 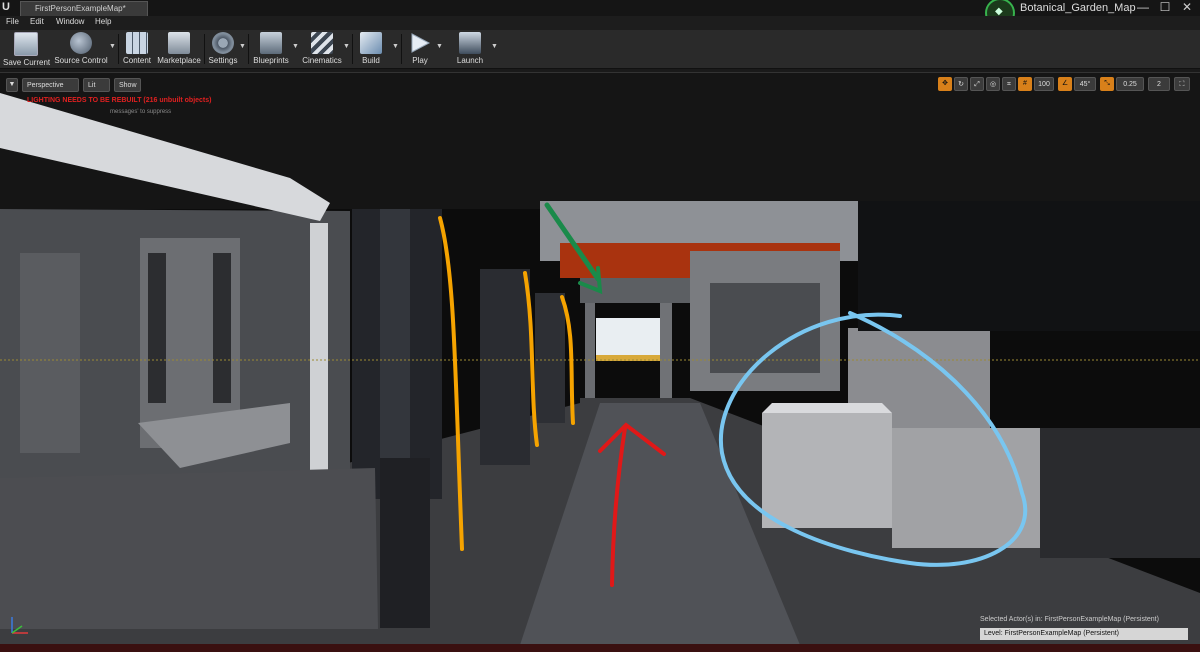 What do you see at coordinates (600, 648) in the screenshot?
I see `os-taskbar` at bounding box center [600, 648].